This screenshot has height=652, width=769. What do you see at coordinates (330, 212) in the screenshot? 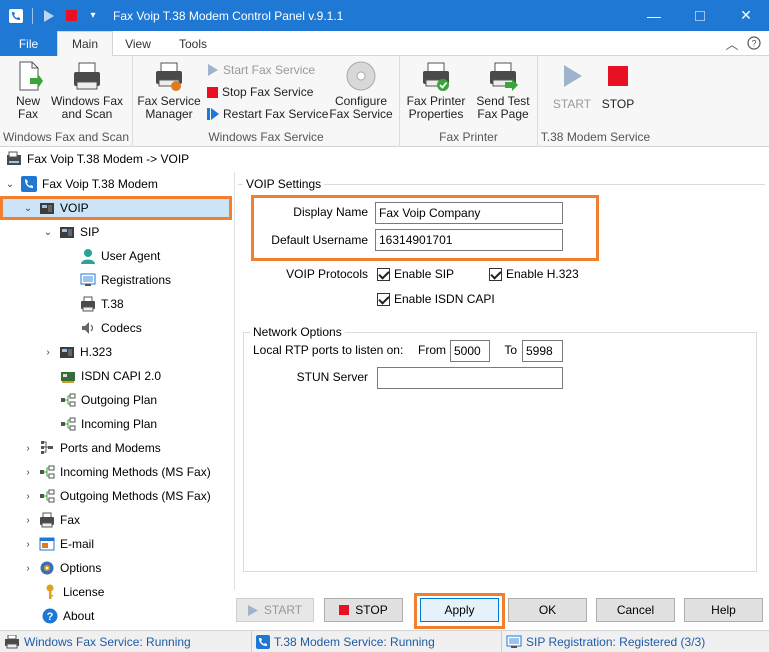
I see `display-name-label: Display Name` at bounding box center [330, 212].